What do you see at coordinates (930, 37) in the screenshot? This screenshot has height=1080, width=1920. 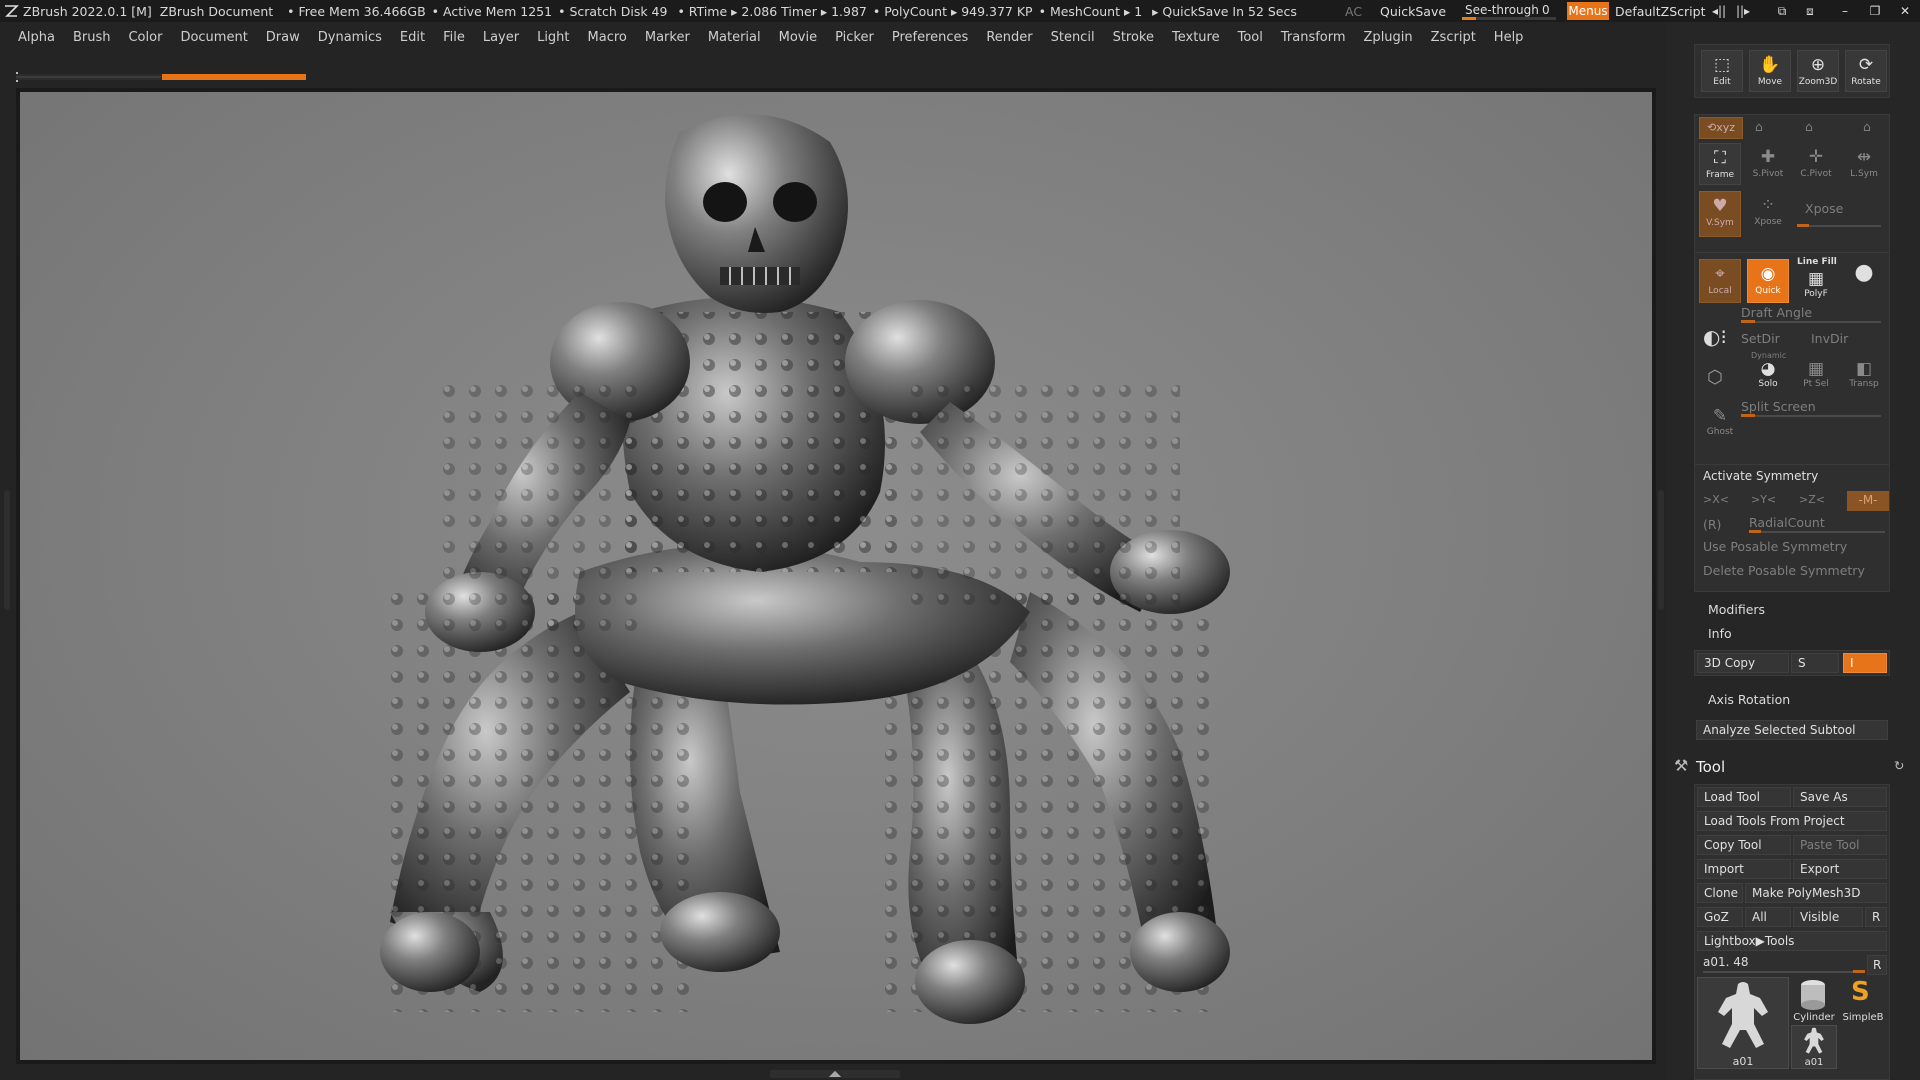 I see `menu-preferences: Preferences` at bounding box center [930, 37].